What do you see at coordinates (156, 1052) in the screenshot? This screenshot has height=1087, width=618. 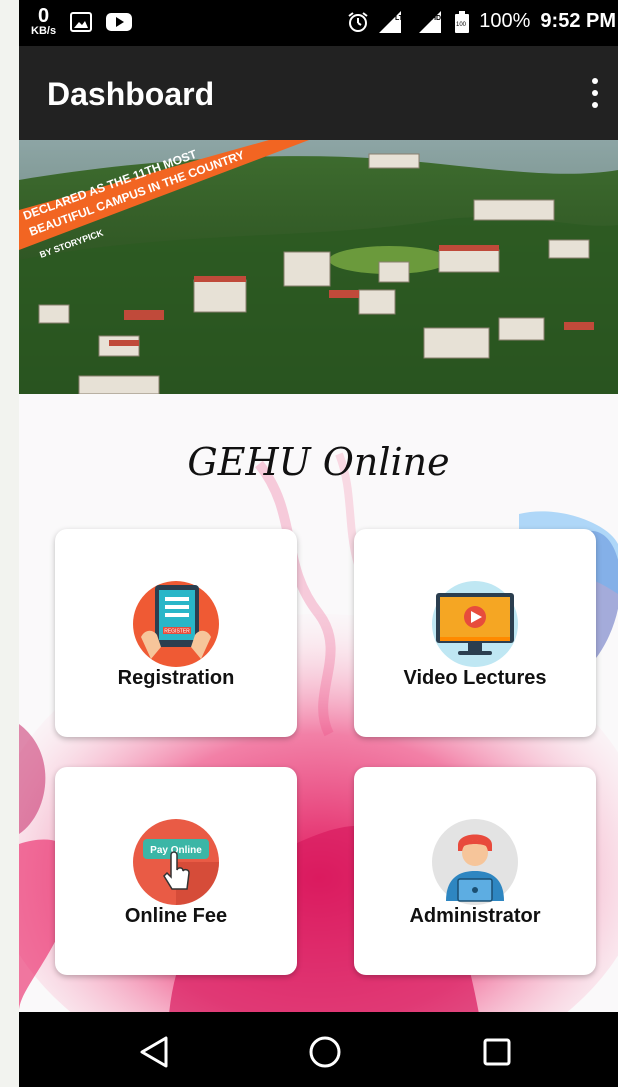 I see `back-icon` at bounding box center [156, 1052].